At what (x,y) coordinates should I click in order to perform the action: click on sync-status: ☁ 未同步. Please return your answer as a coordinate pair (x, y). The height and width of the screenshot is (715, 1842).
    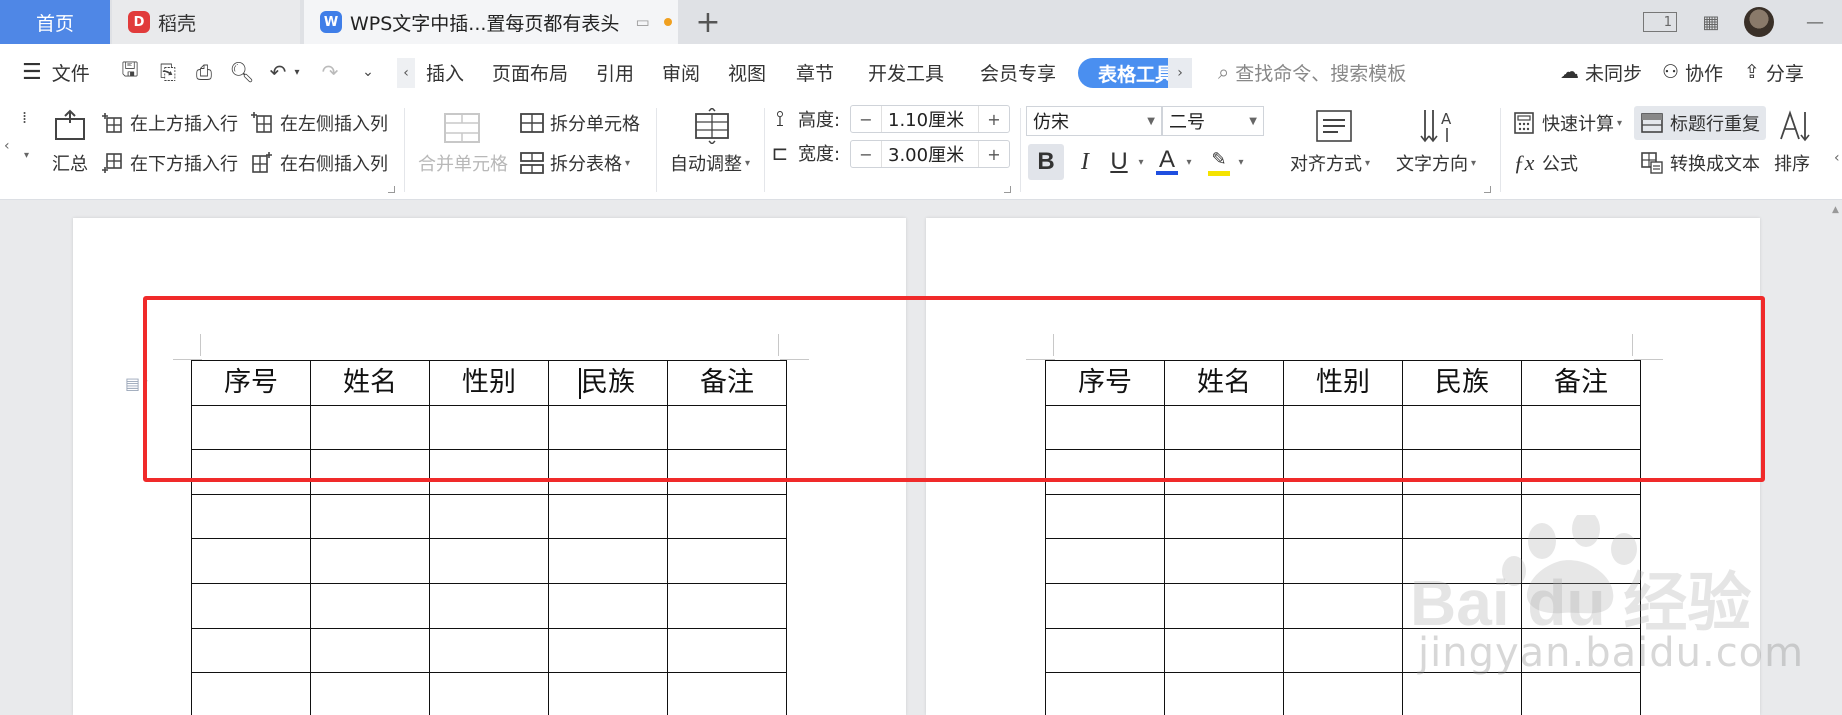
    Looking at the image, I should click on (1601, 72).